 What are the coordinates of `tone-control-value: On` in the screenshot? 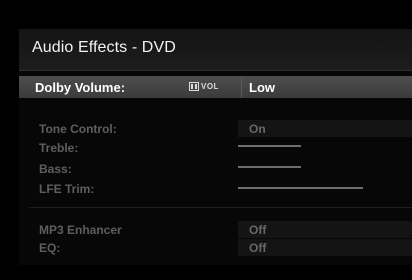 It's located at (257, 129).